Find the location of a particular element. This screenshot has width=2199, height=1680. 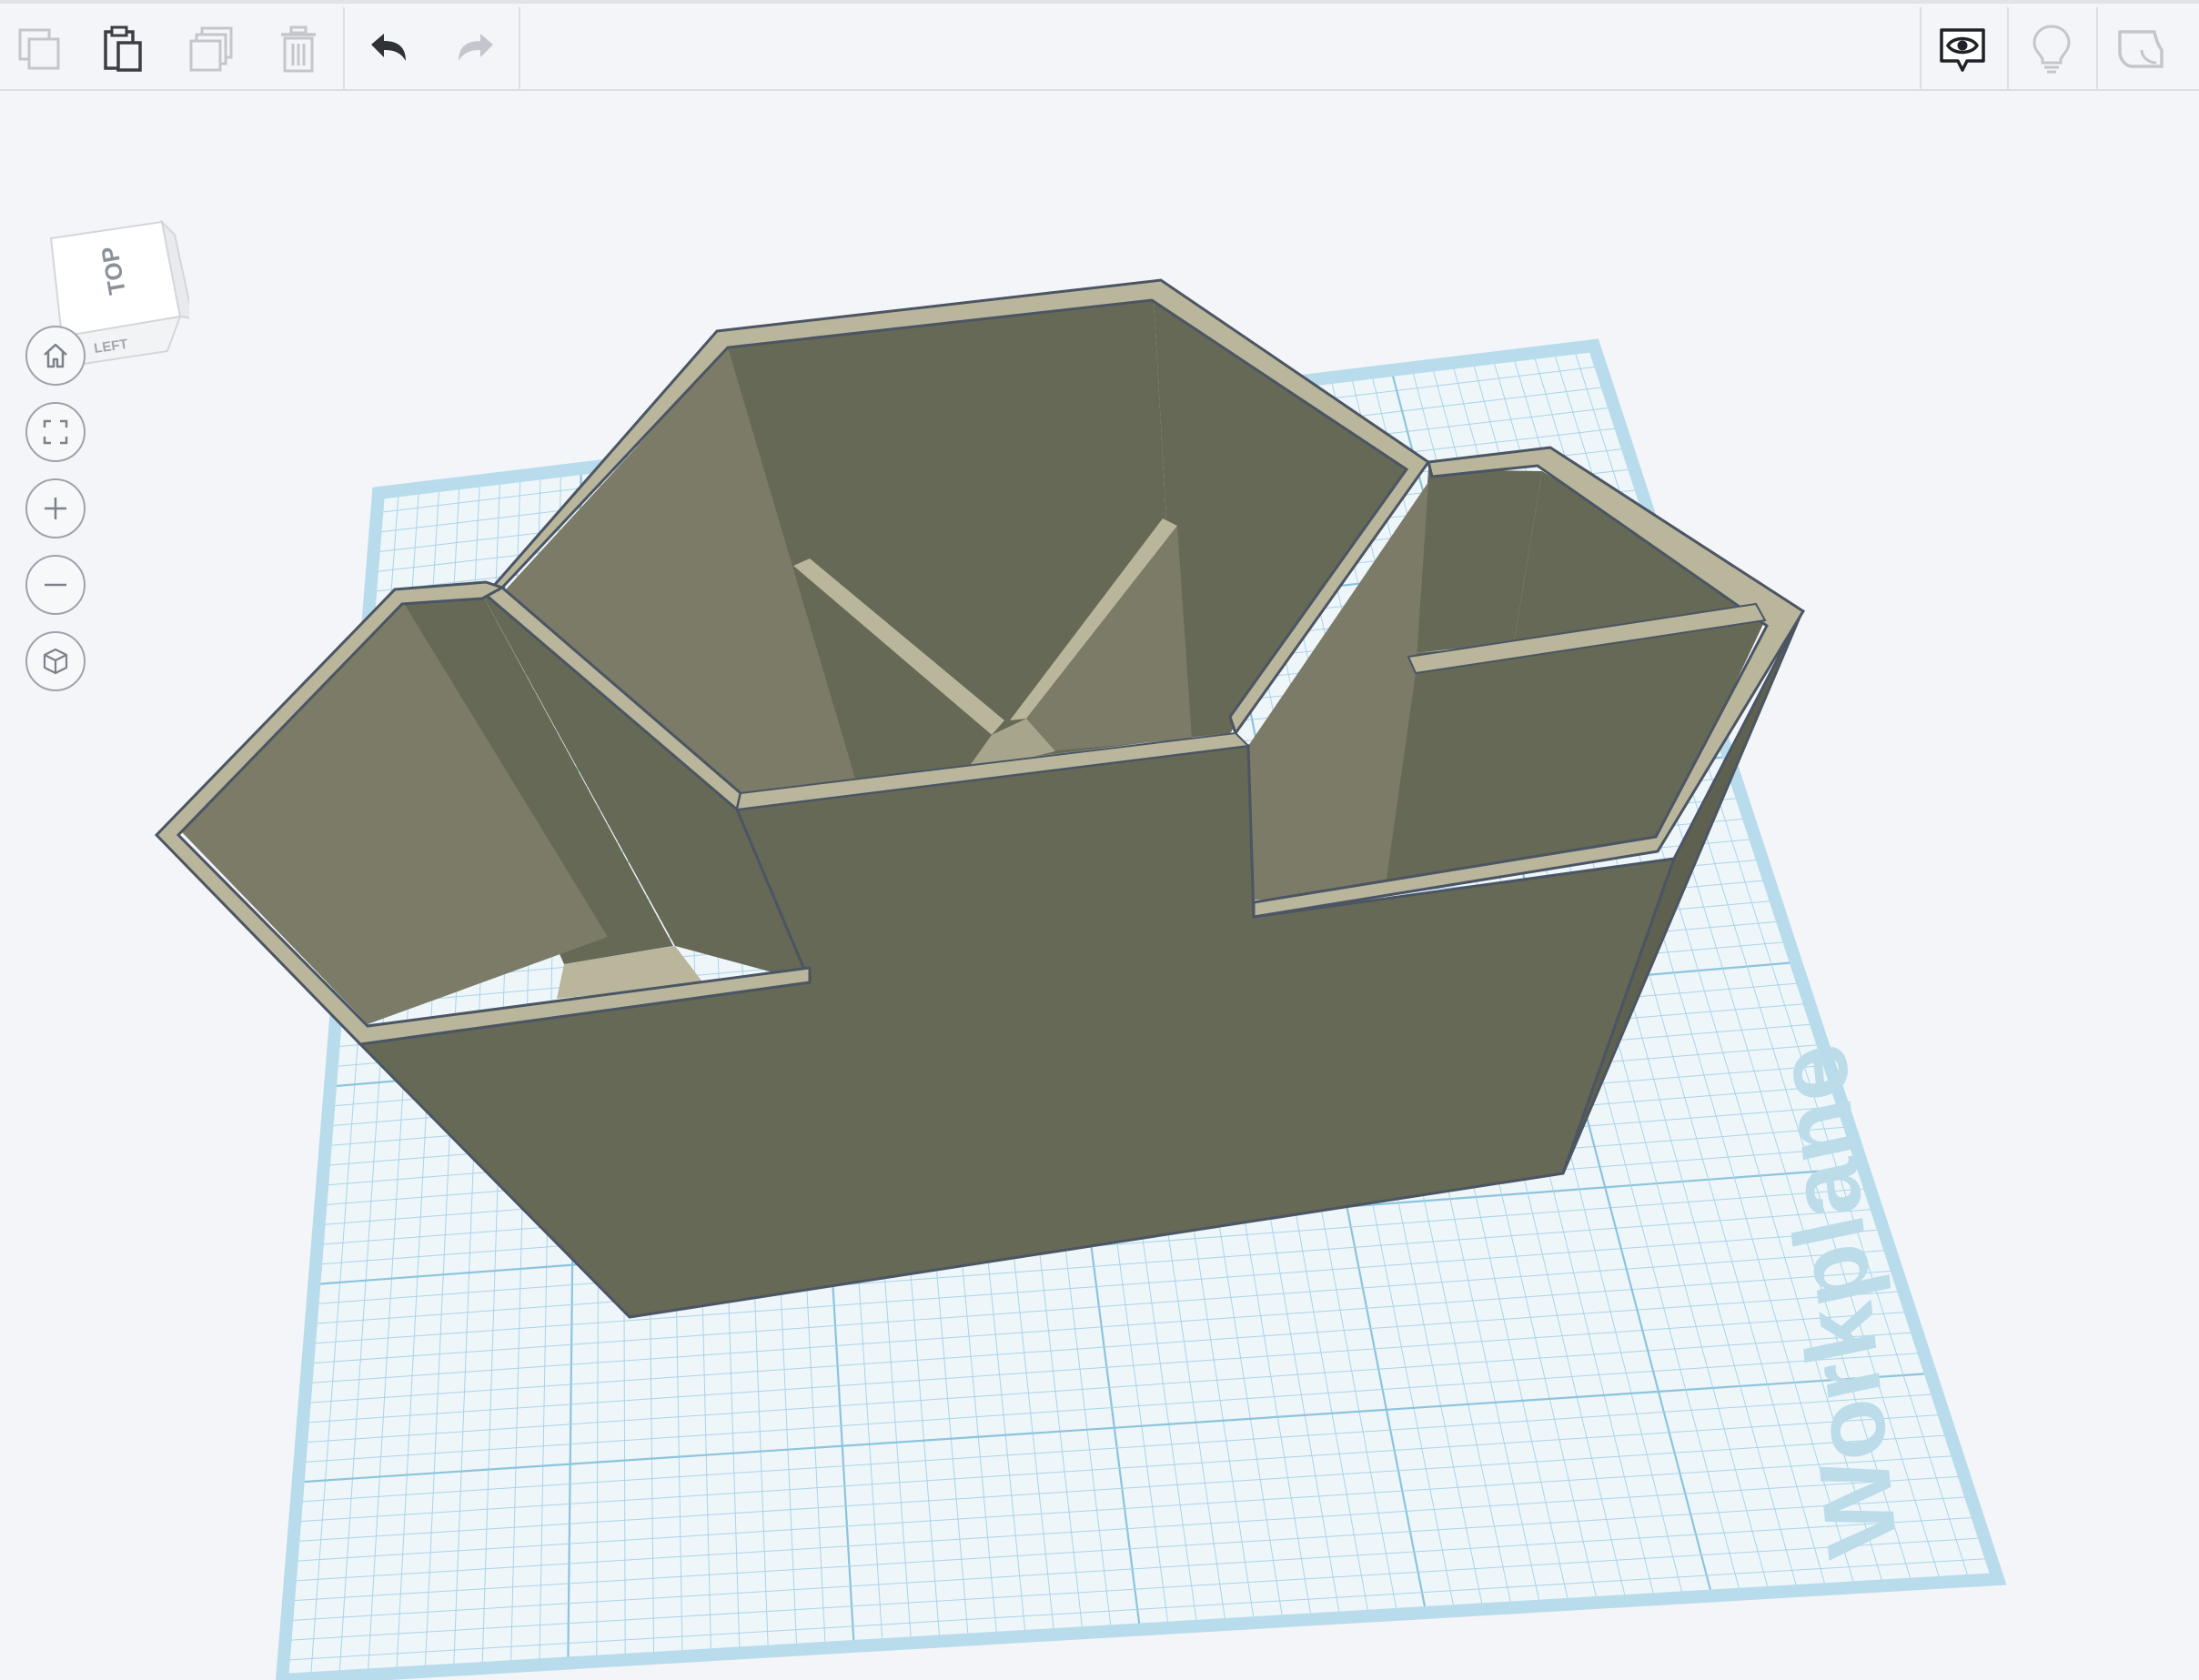

redo-icon is located at coordinates (476, 48).